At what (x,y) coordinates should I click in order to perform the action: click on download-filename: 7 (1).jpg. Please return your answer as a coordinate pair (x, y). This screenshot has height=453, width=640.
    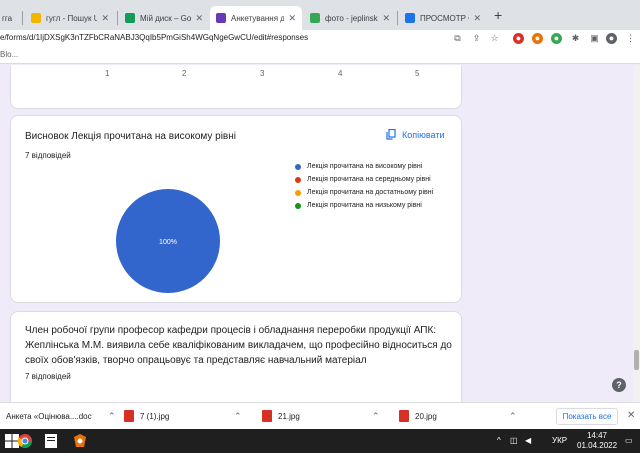
    Looking at the image, I should click on (155, 416).